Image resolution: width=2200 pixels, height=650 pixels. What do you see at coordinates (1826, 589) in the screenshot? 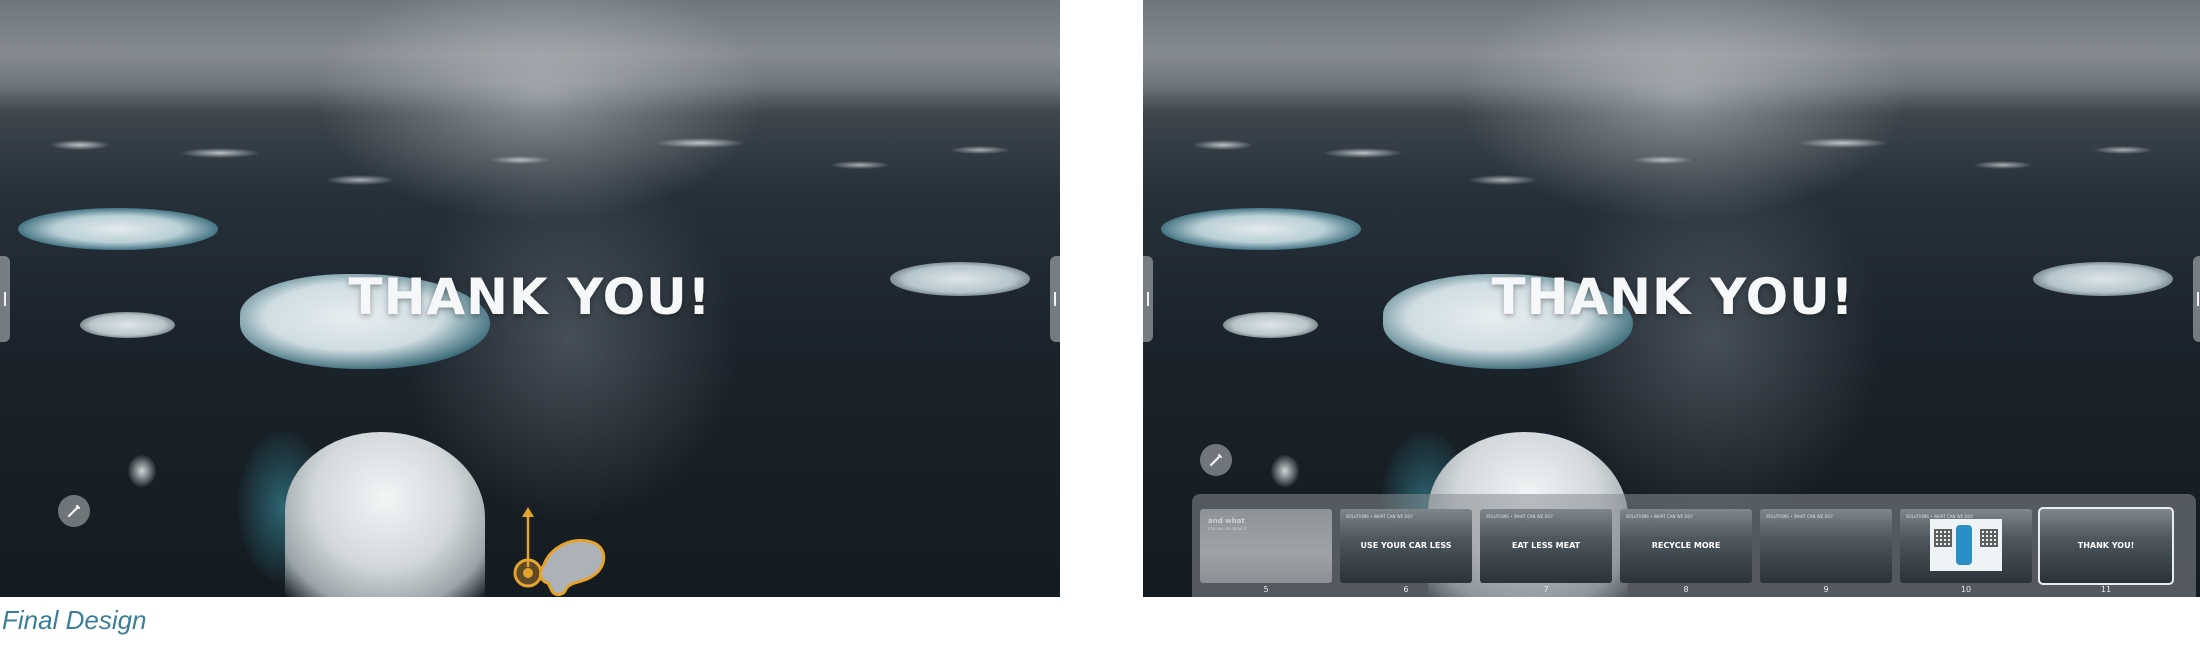
I see `slide-number: 9` at bounding box center [1826, 589].